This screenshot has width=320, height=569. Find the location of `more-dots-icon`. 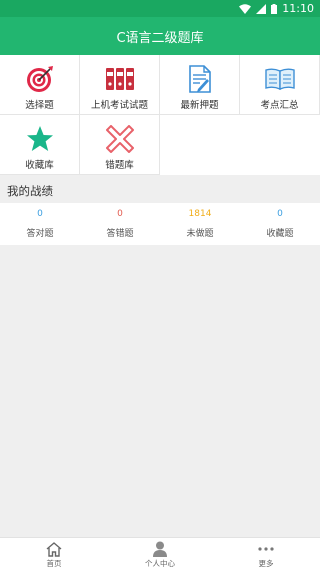

more-dots-icon is located at coordinates (266, 549).